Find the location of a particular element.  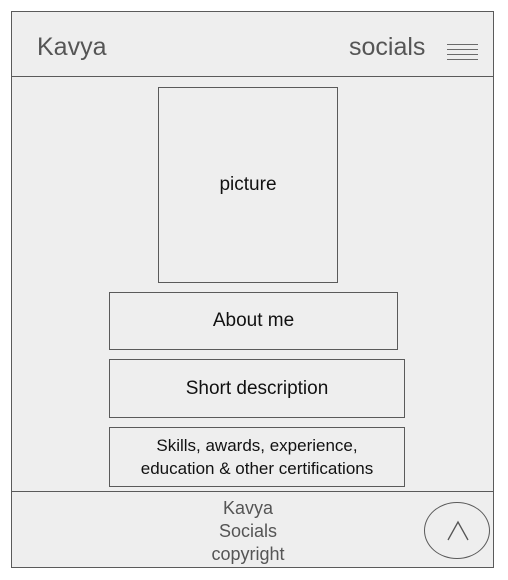

footer: Kavya Socials copyright is located at coordinates (252, 529).